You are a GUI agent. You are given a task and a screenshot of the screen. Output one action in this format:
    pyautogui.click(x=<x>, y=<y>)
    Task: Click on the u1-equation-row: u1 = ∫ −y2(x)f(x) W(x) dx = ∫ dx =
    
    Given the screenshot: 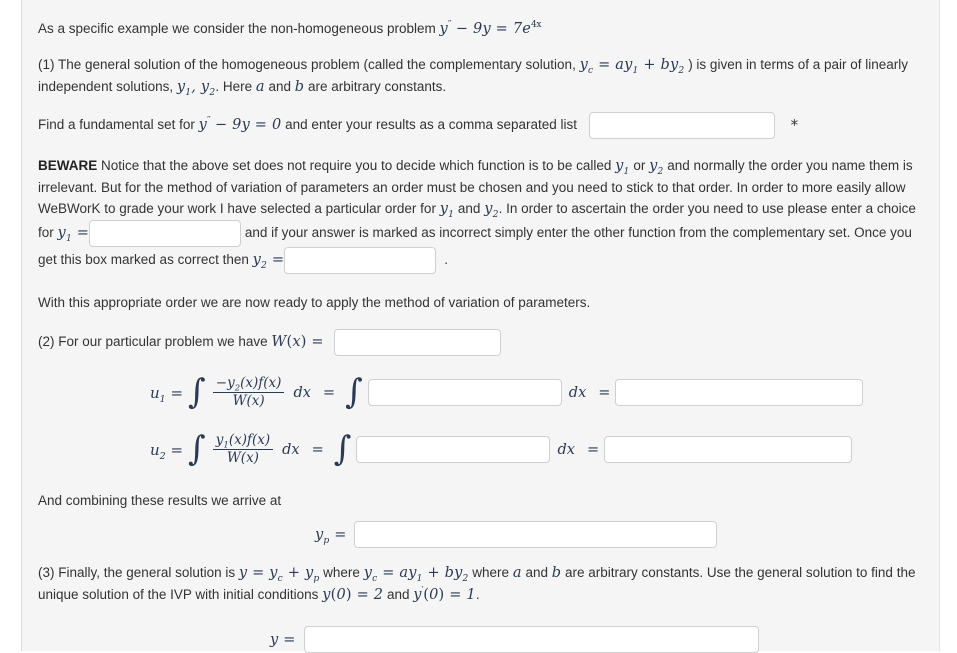 What is the action you would take?
    pyautogui.click(x=535, y=392)
    